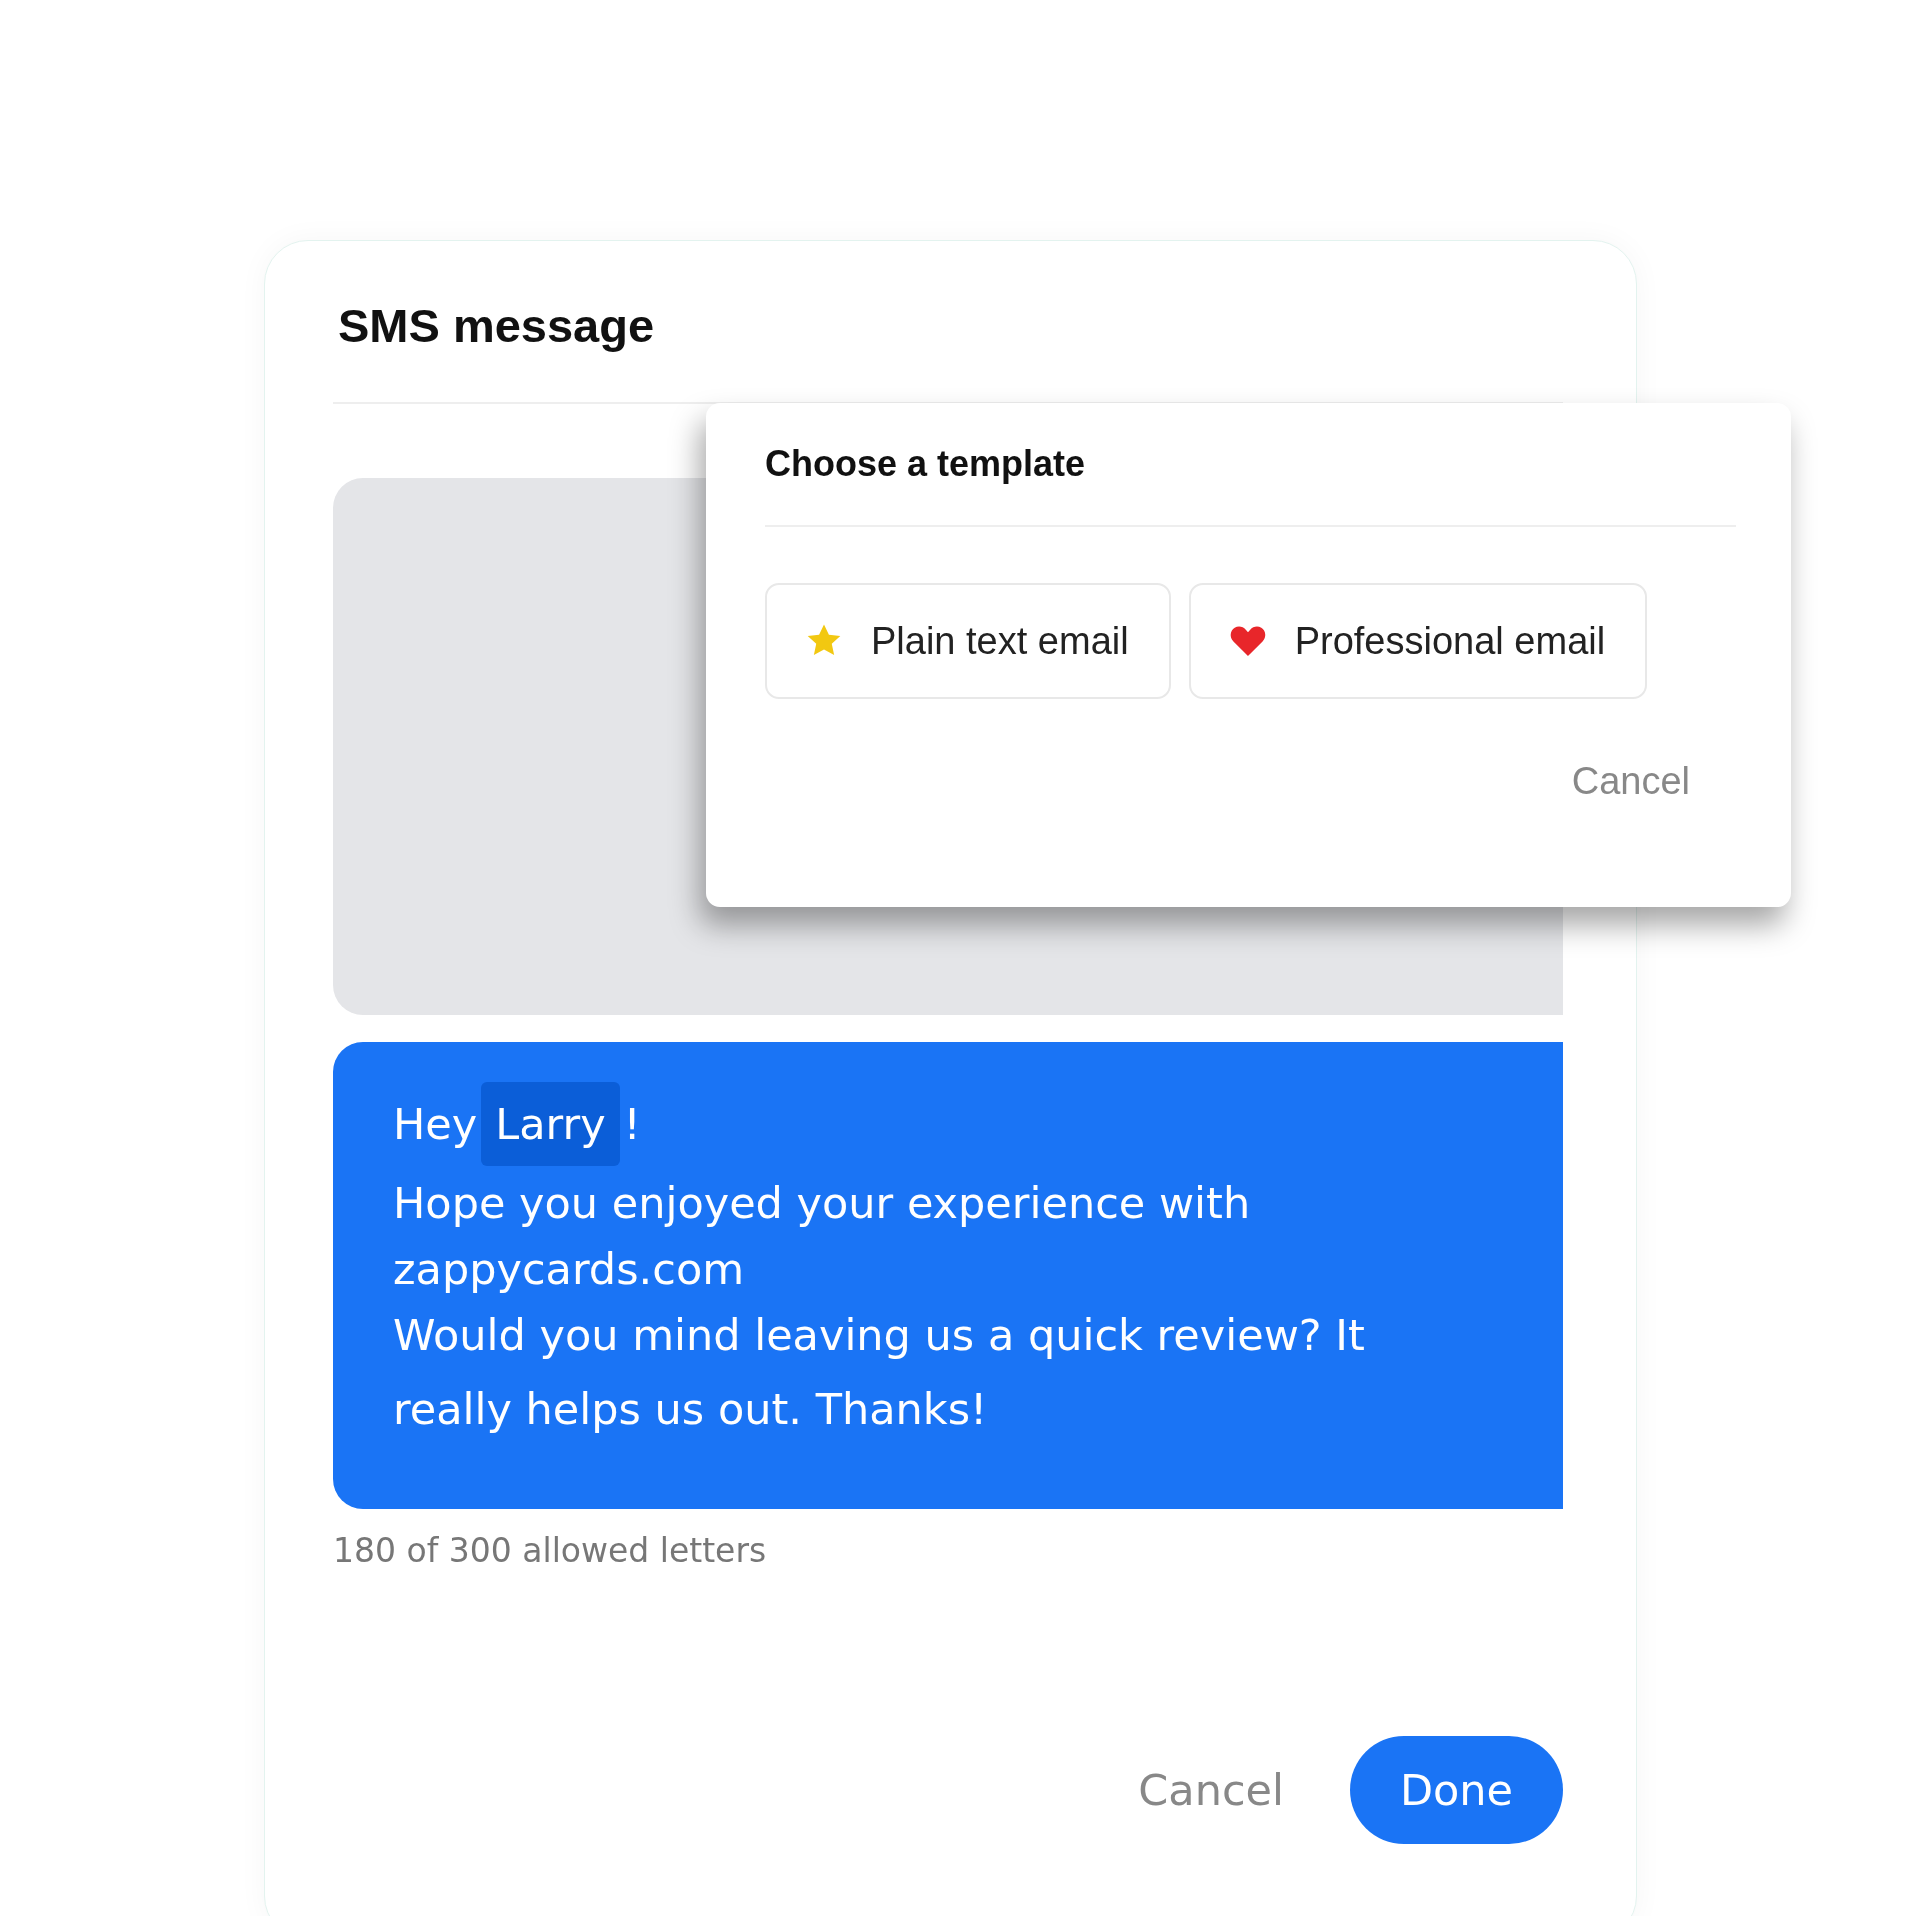 The width and height of the screenshot is (1916, 1916). I want to click on popup-title: Choose a template, so click(1250, 485).